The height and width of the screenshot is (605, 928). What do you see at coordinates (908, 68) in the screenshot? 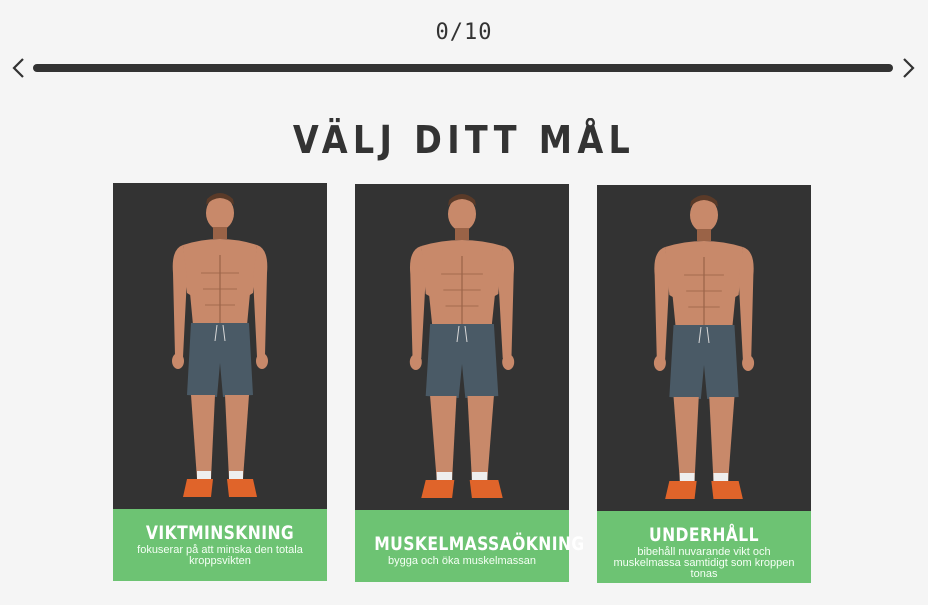
I see `chevron-right-icon` at bounding box center [908, 68].